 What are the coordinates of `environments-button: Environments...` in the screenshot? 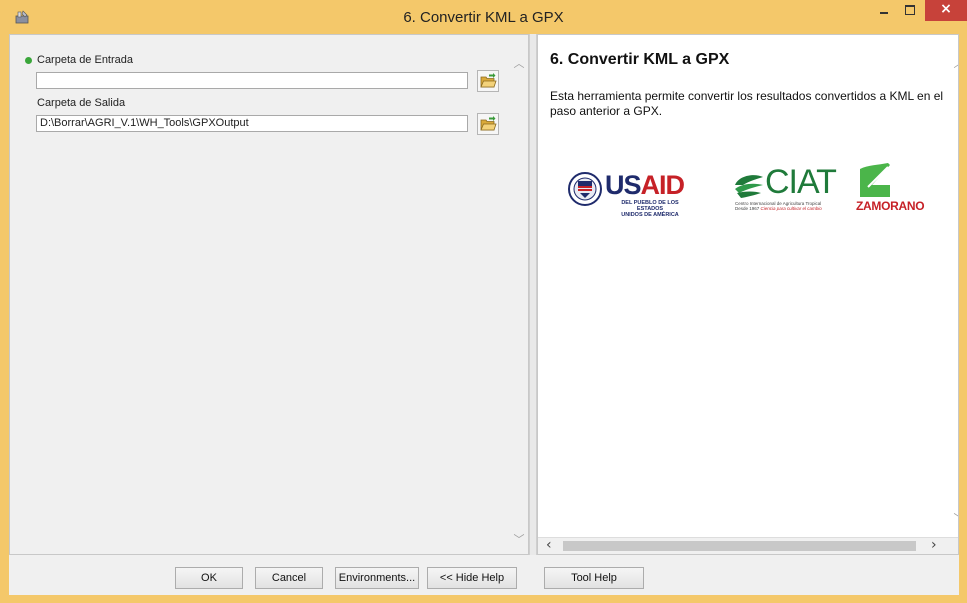 It's located at (377, 578).